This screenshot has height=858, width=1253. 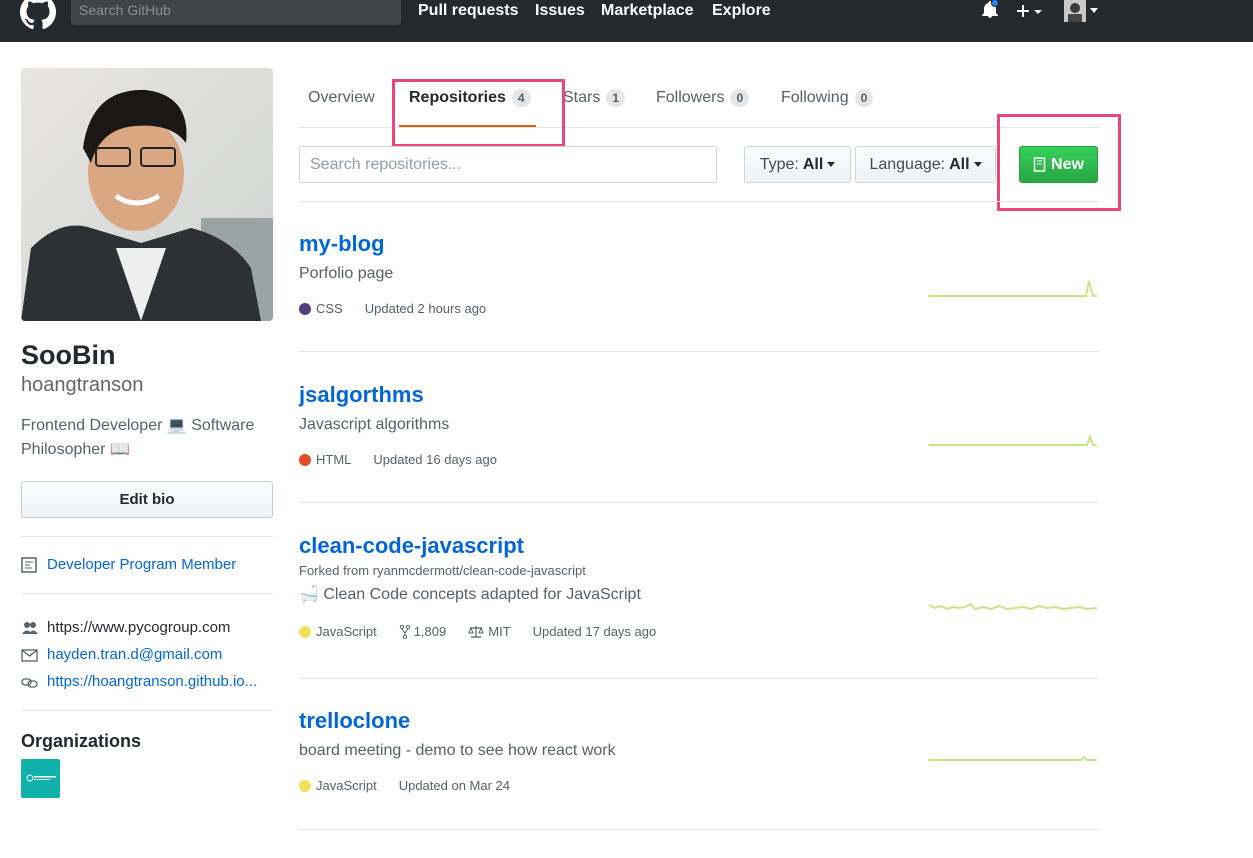 What do you see at coordinates (454, 785) in the screenshot?
I see `repo-updated: Updated on Mar 24` at bounding box center [454, 785].